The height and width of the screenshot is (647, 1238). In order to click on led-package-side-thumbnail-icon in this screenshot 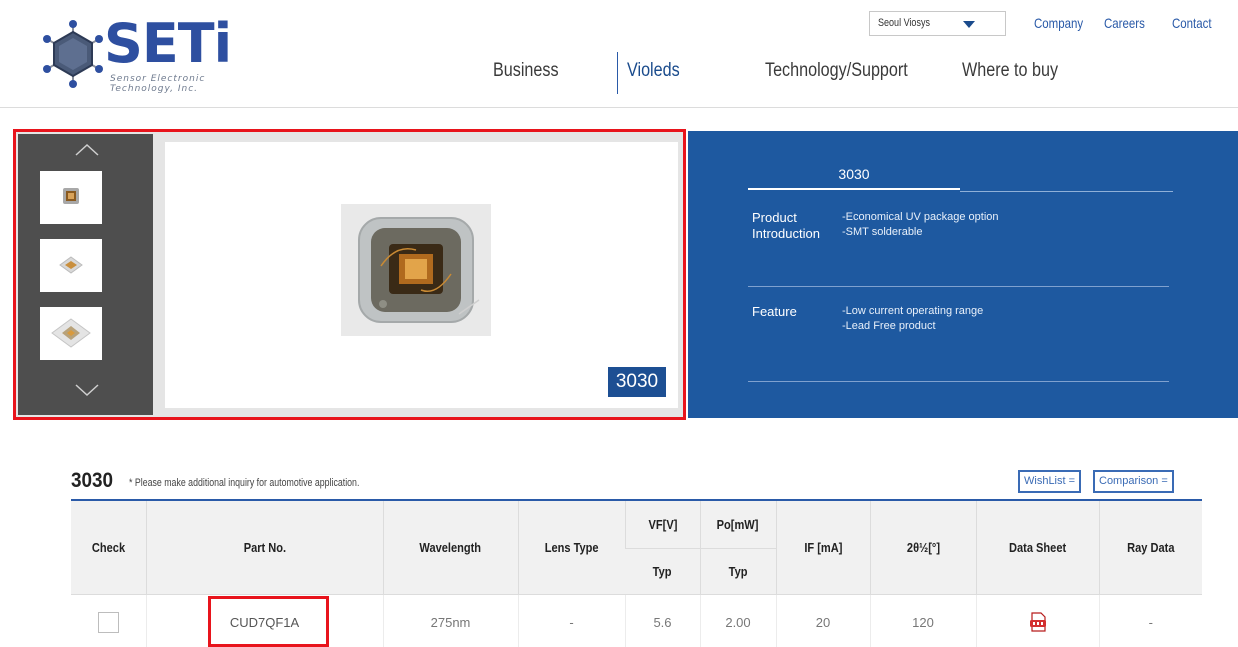, I will do `click(71, 333)`.